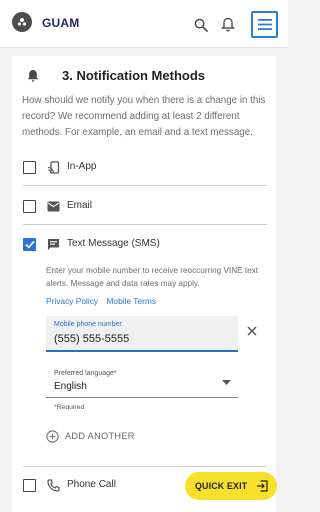 Image resolution: width=320 pixels, height=512 pixels. Describe the element at coordinates (133, 75) in the screenshot. I see `section-title: 3. Notification Methods` at that location.